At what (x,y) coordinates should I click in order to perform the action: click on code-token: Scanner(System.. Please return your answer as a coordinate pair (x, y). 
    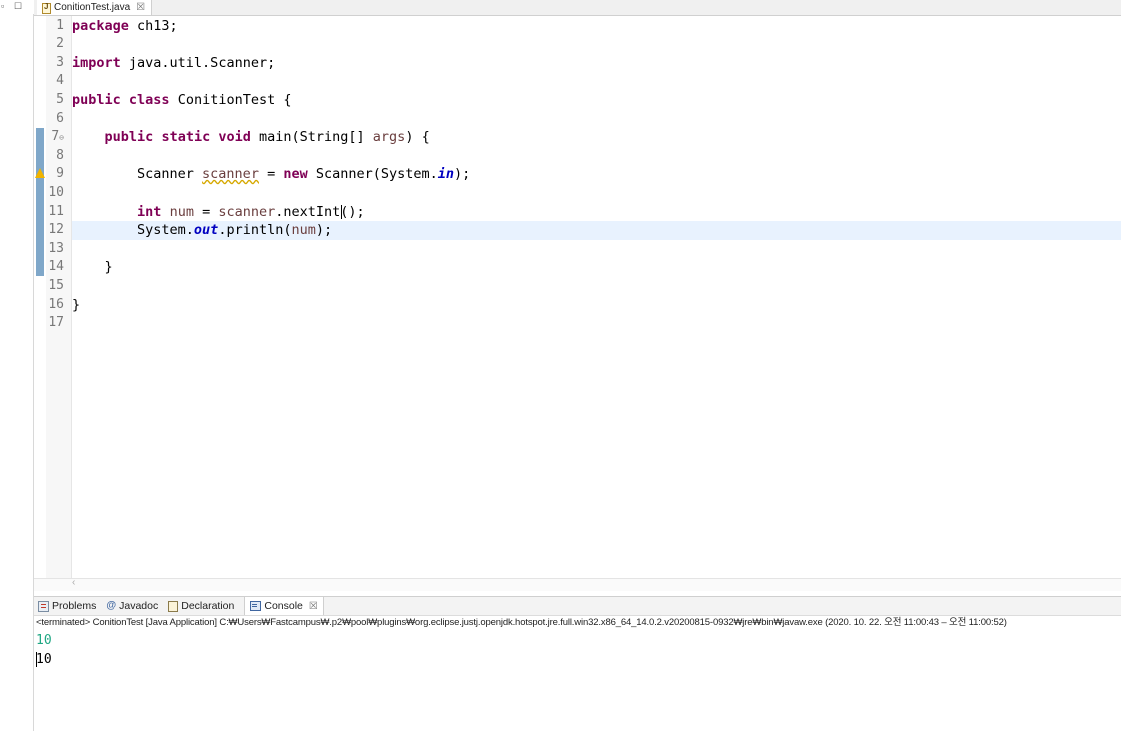
    Looking at the image, I should click on (372, 174).